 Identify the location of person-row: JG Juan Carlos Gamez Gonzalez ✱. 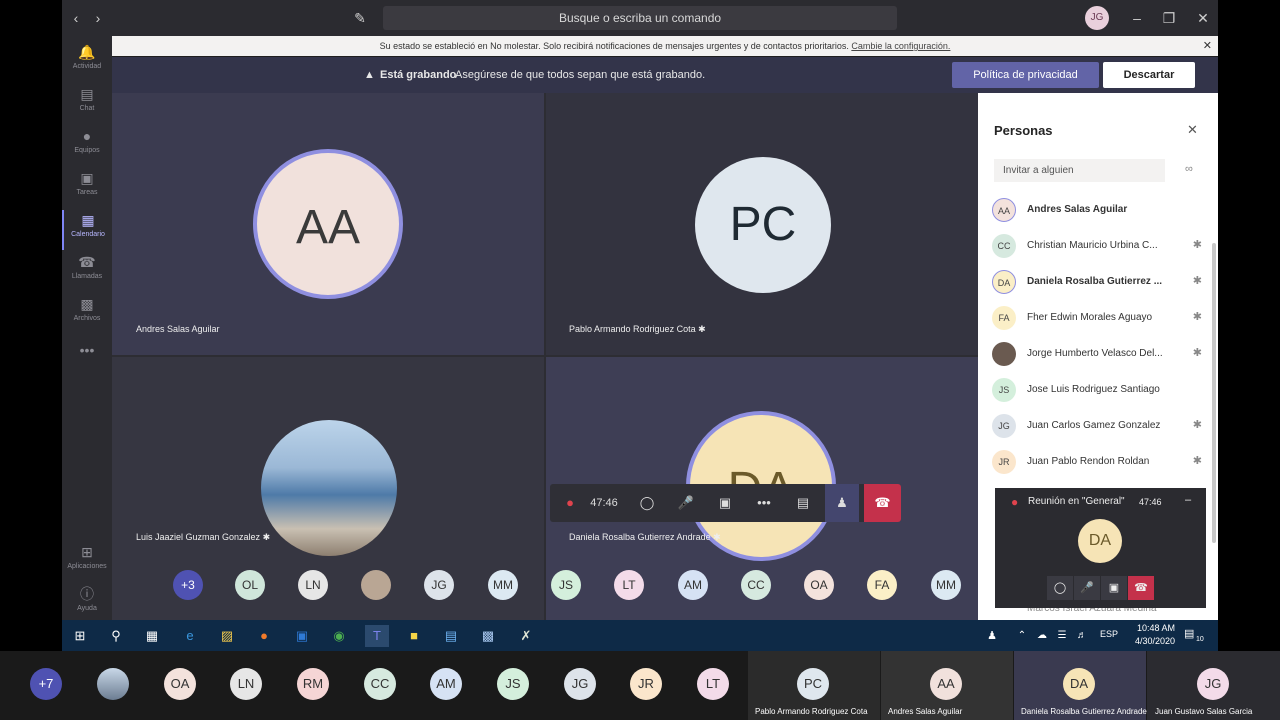
(1097, 427).